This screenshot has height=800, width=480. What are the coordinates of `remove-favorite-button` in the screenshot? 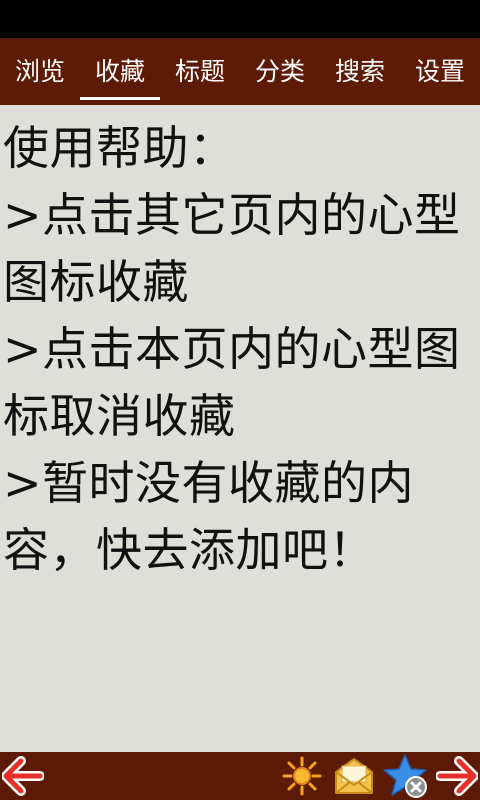 It's located at (407, 776).